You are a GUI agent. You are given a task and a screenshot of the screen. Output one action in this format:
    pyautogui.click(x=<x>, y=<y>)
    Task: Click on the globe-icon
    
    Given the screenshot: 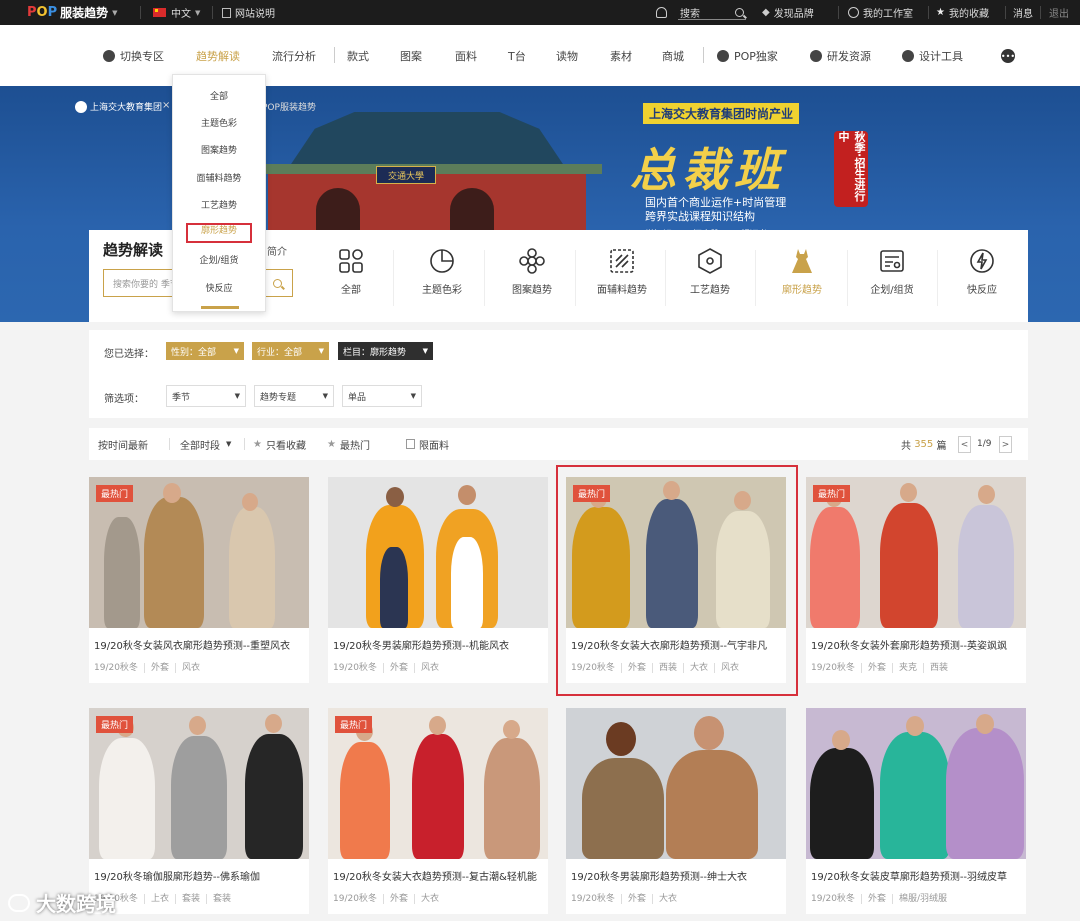 What is the action you would take?
    pyautogui.click(x=816, y=55)
    